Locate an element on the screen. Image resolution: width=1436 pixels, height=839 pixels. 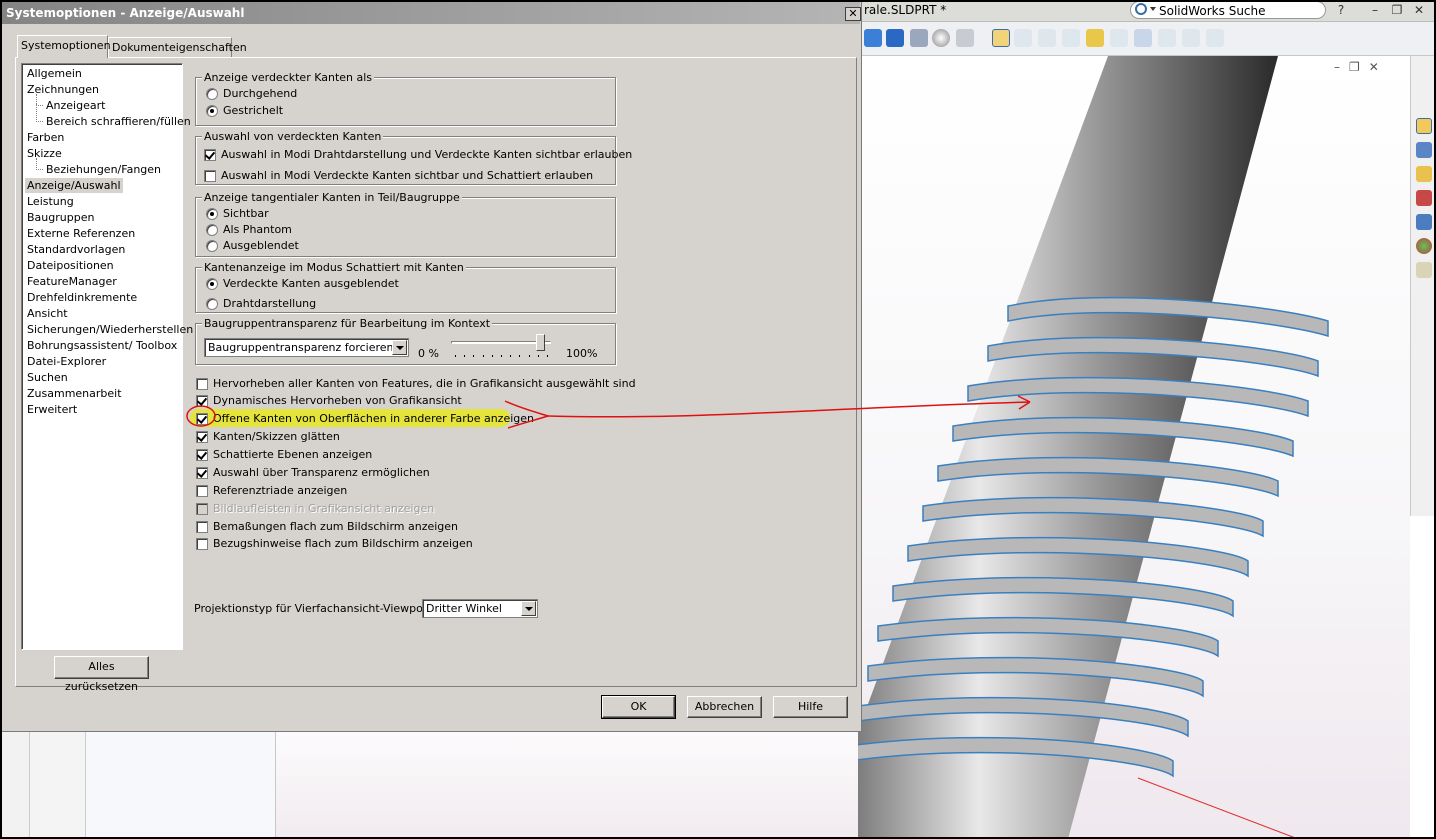
combo-value: Dritter Winkel is located at coordinates (464, 608).